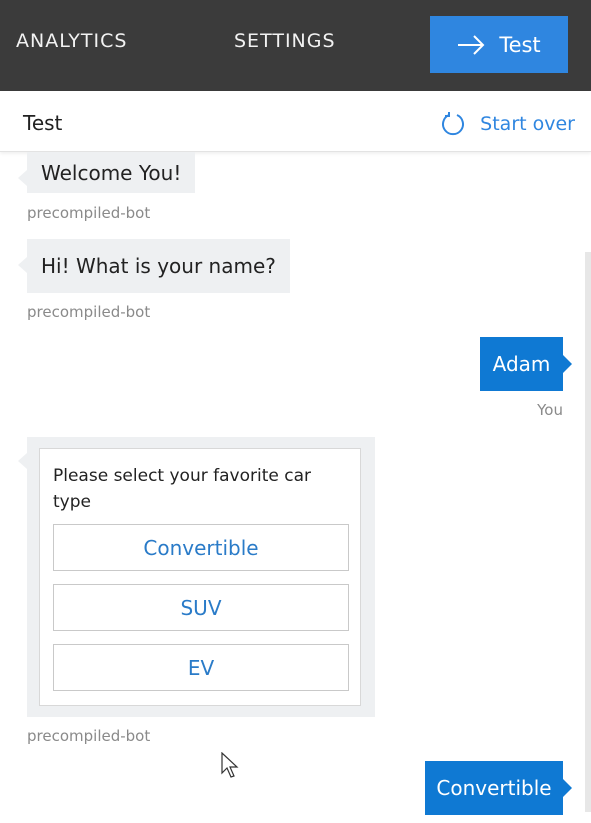 The height and width of the screenshot is (823, 591). Describe the element at coordinates (71, 41) in the screenshot. I see `nav-analytics: ANALYTICS` at that location.